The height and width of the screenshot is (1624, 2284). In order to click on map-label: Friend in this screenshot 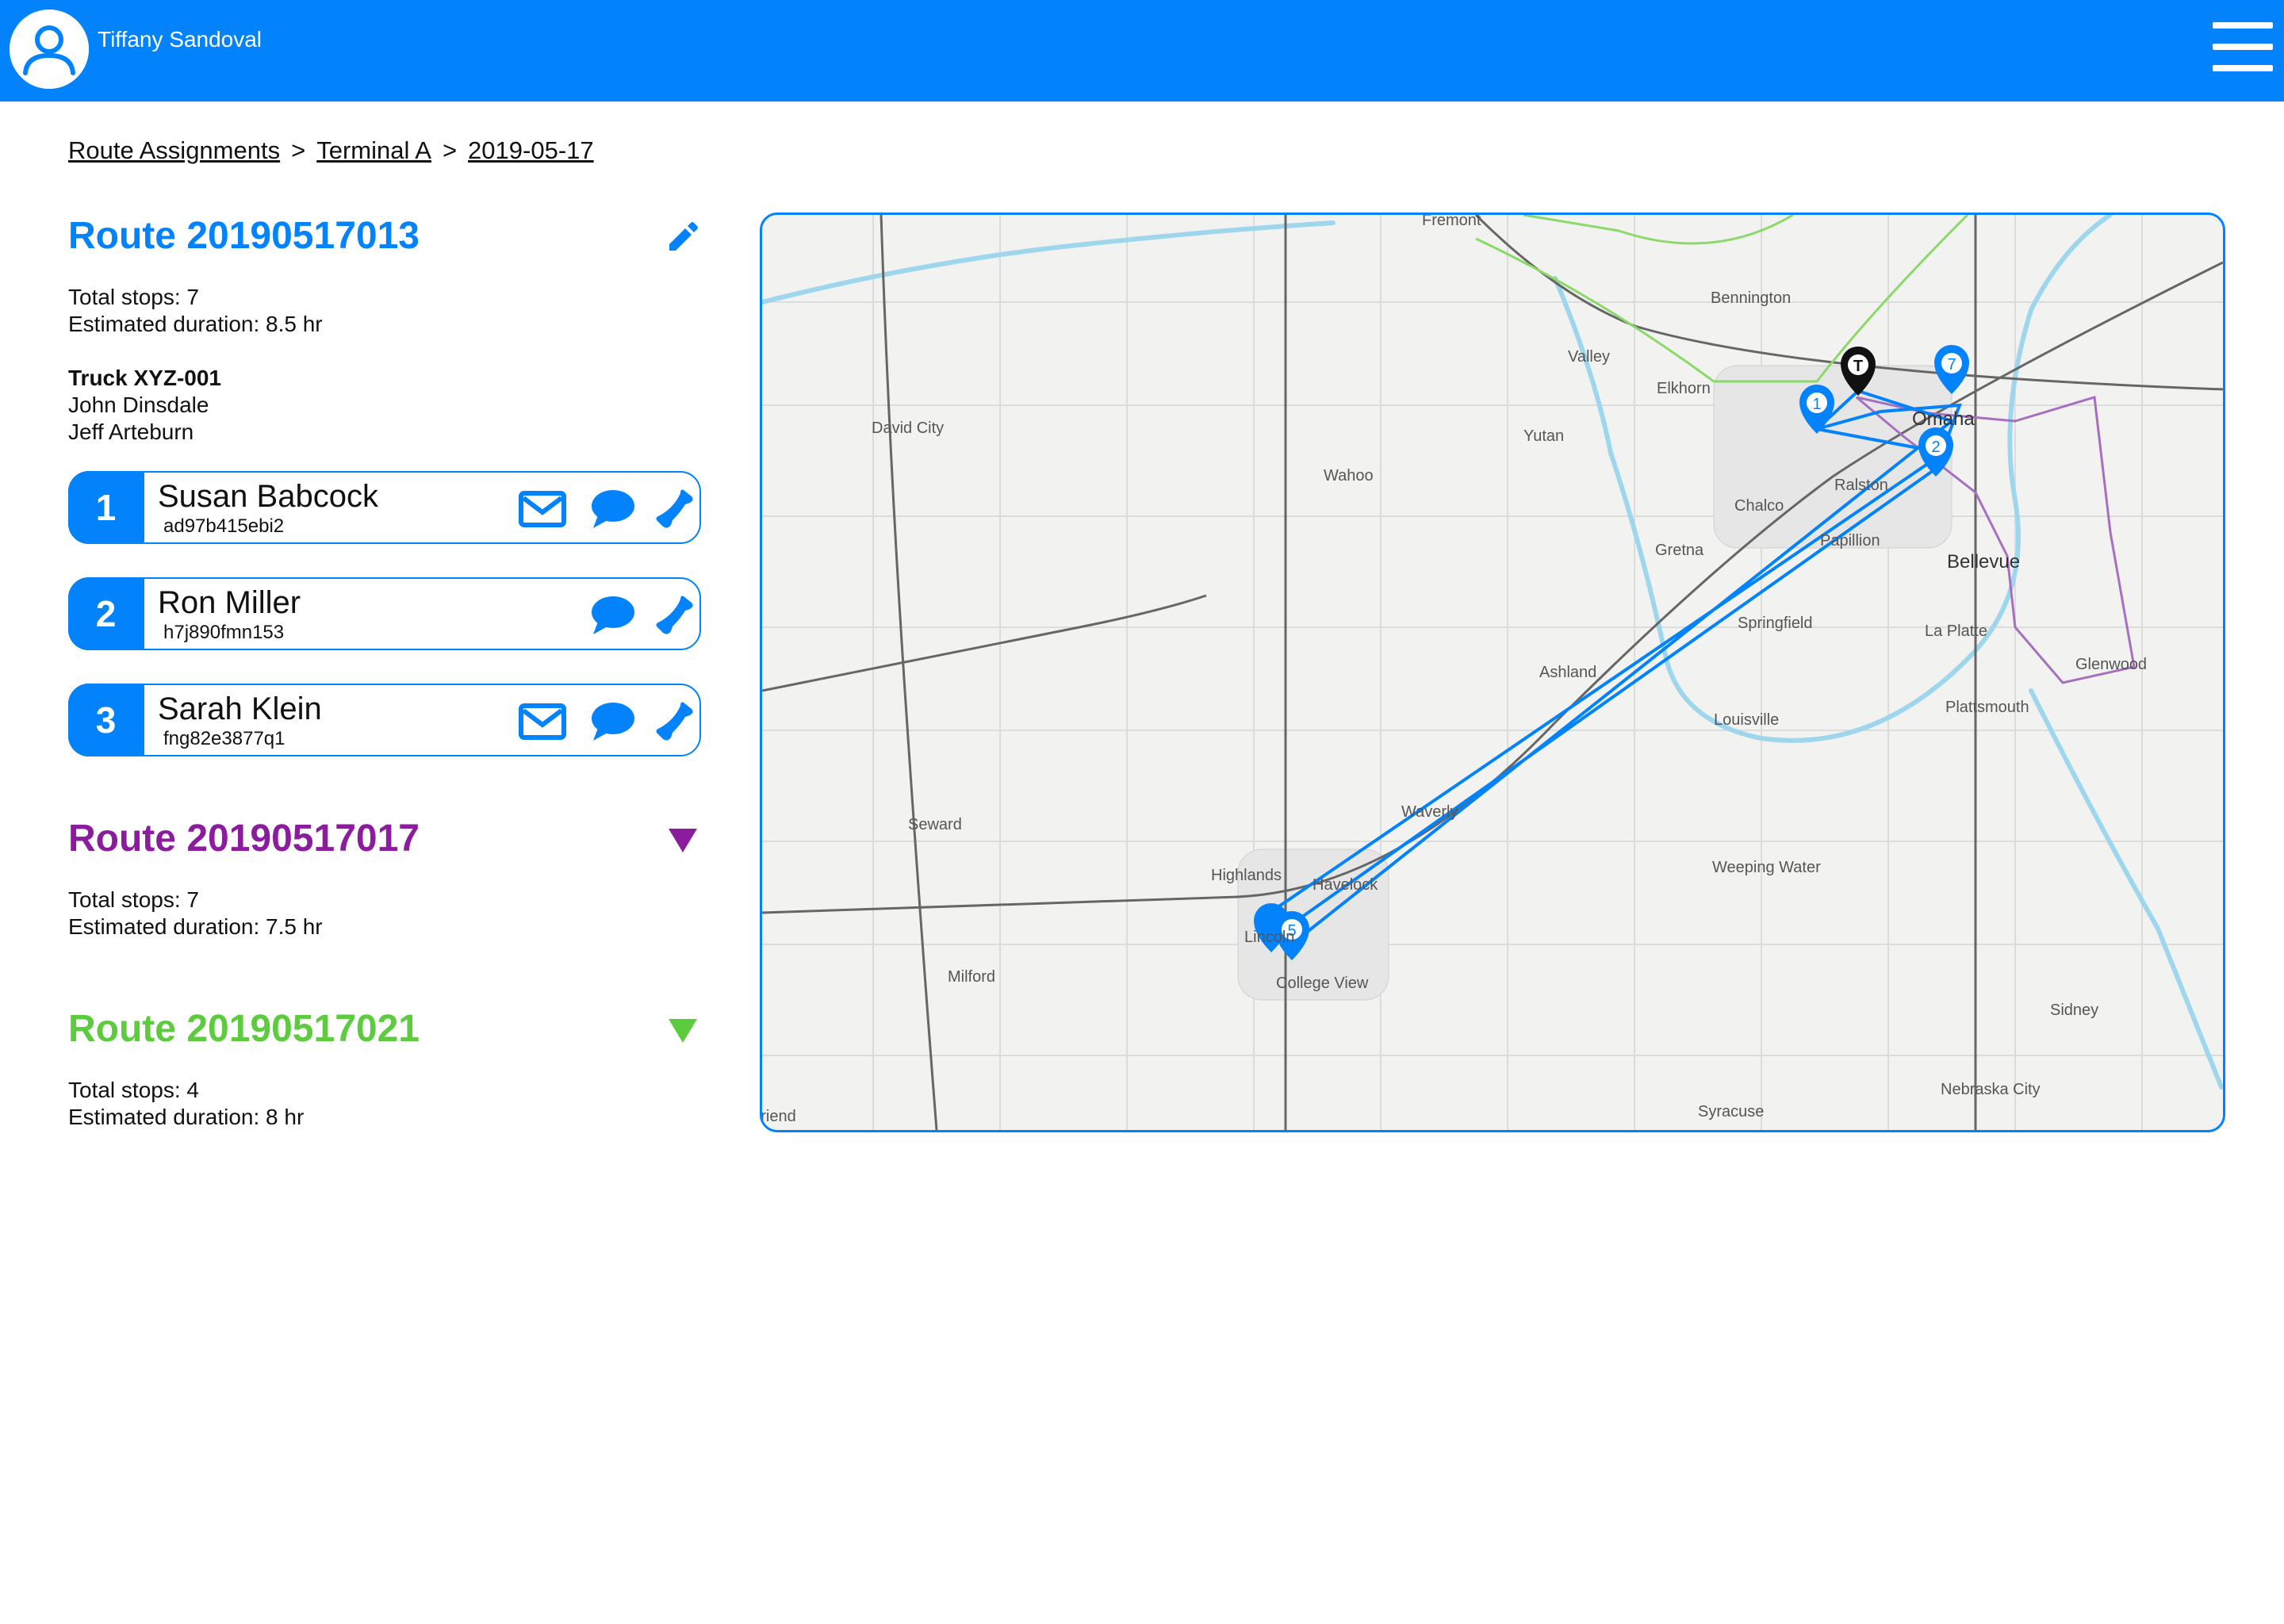, I will do `click(778, 1116)`.